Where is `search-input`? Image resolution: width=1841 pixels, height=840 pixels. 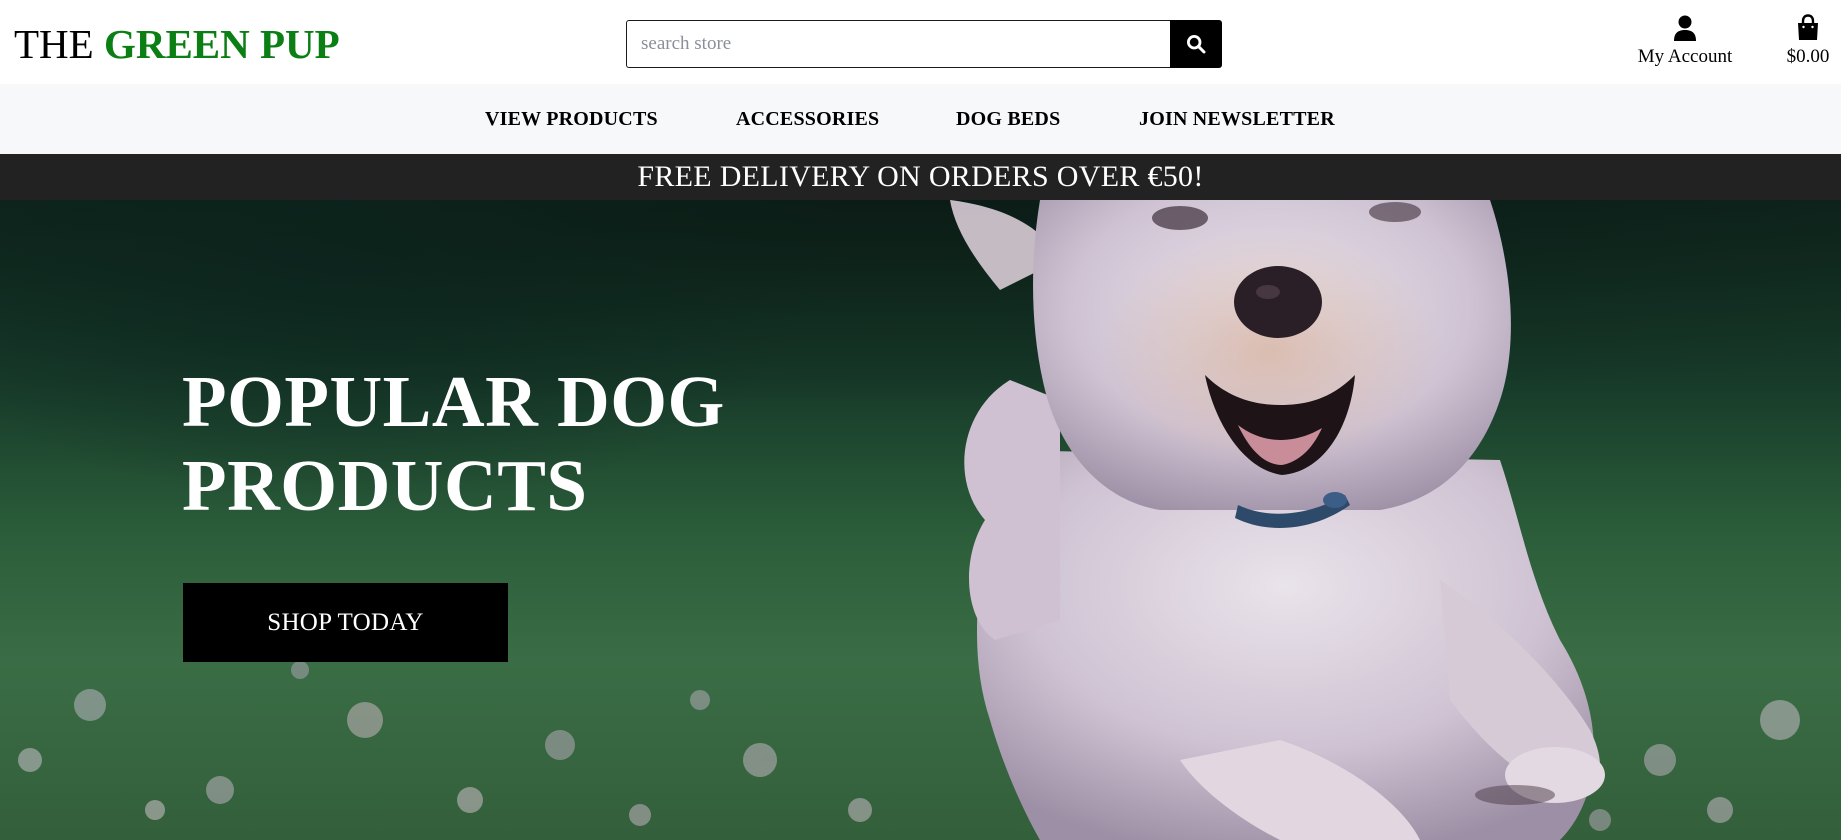
search-input is located at coordinates (898, 44).